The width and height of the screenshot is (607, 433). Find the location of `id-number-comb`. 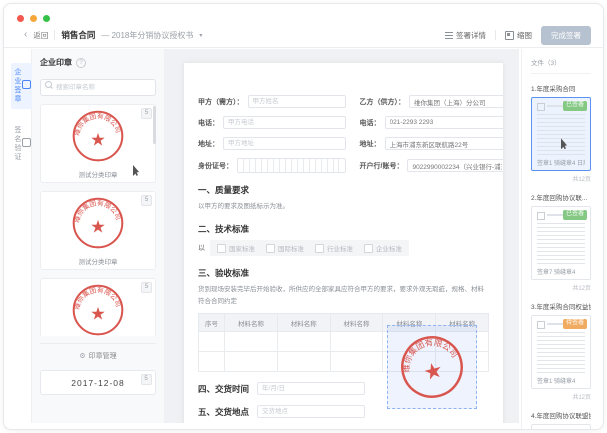

id-number-comb is located at coordinates (291, 165).